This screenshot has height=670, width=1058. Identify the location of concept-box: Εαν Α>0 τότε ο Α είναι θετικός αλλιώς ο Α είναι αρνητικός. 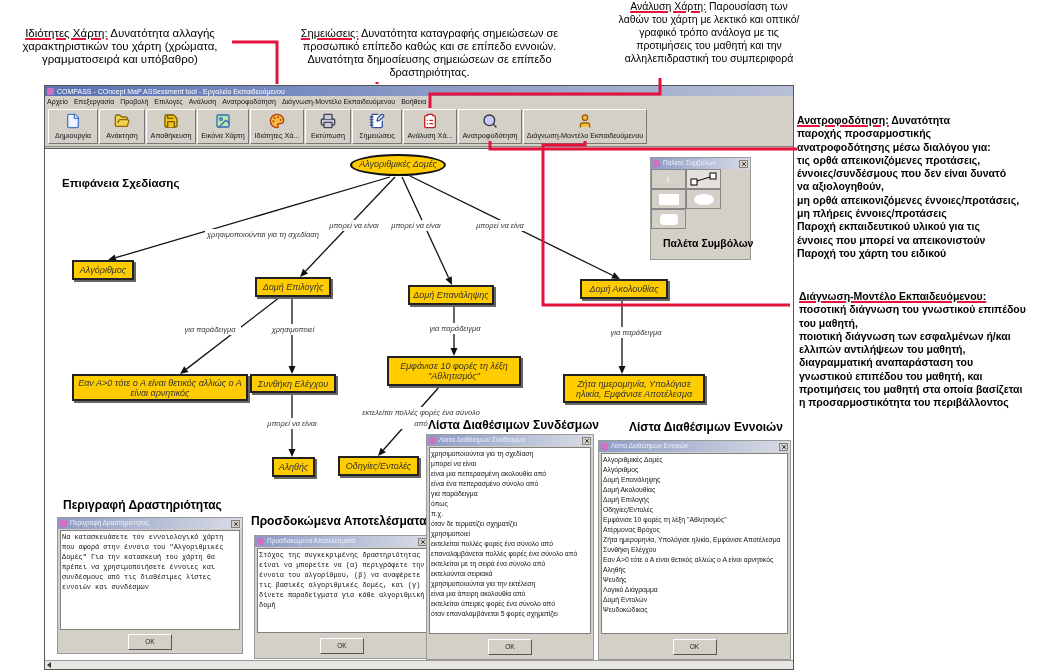
(160, 387).